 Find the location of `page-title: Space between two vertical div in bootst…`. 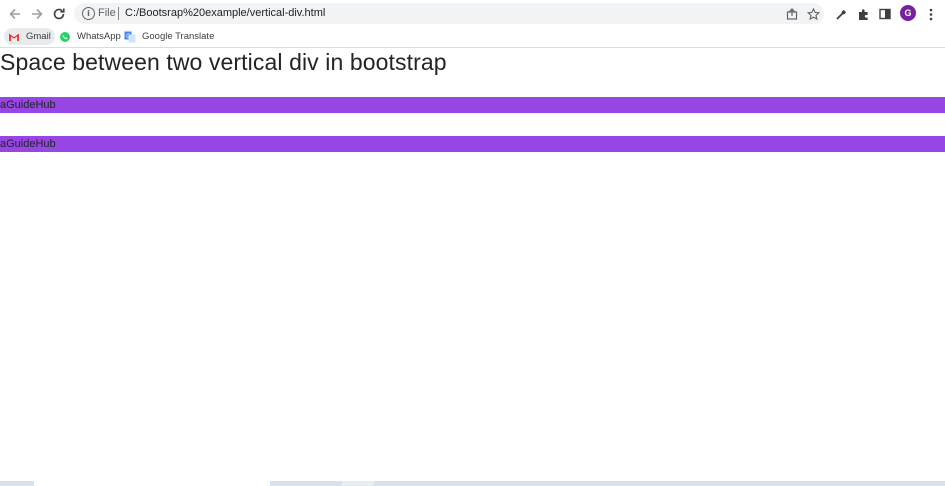

page-title: Space between two vertical div in bootst… is located at coordinates (223, 62).